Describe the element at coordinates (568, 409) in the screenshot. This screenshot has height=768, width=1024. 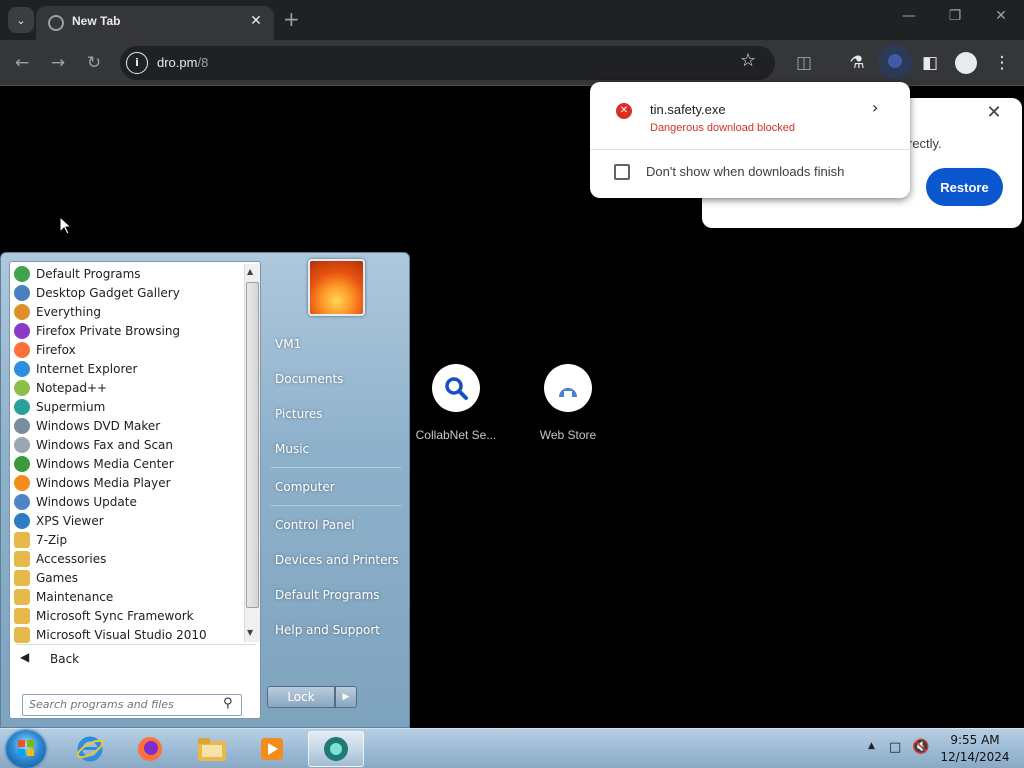
I see `shortcut-web-store: Web Store` at that location.